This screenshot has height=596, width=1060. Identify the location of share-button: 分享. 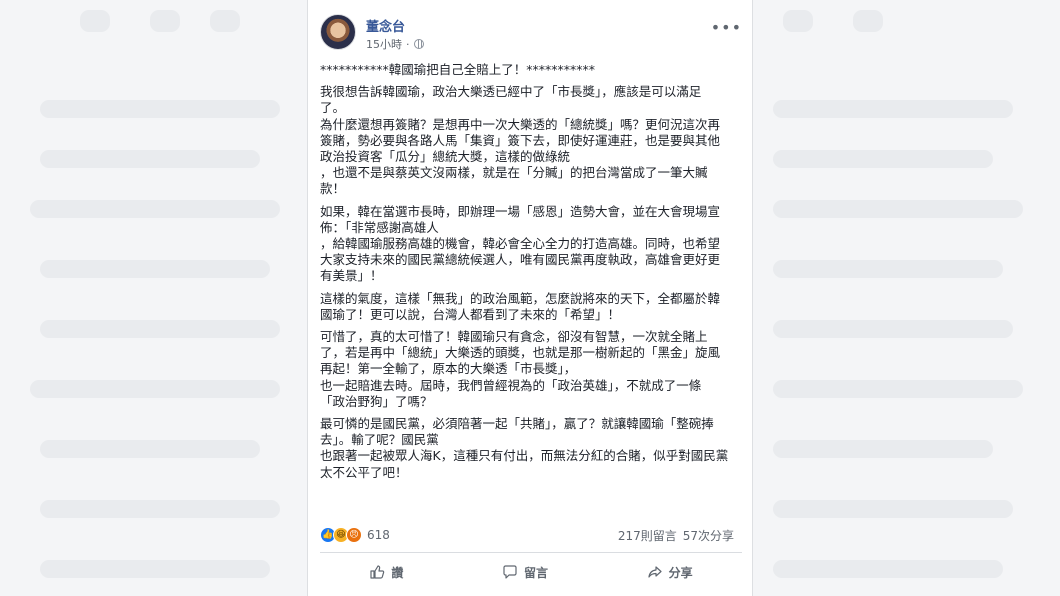
(670, 572).